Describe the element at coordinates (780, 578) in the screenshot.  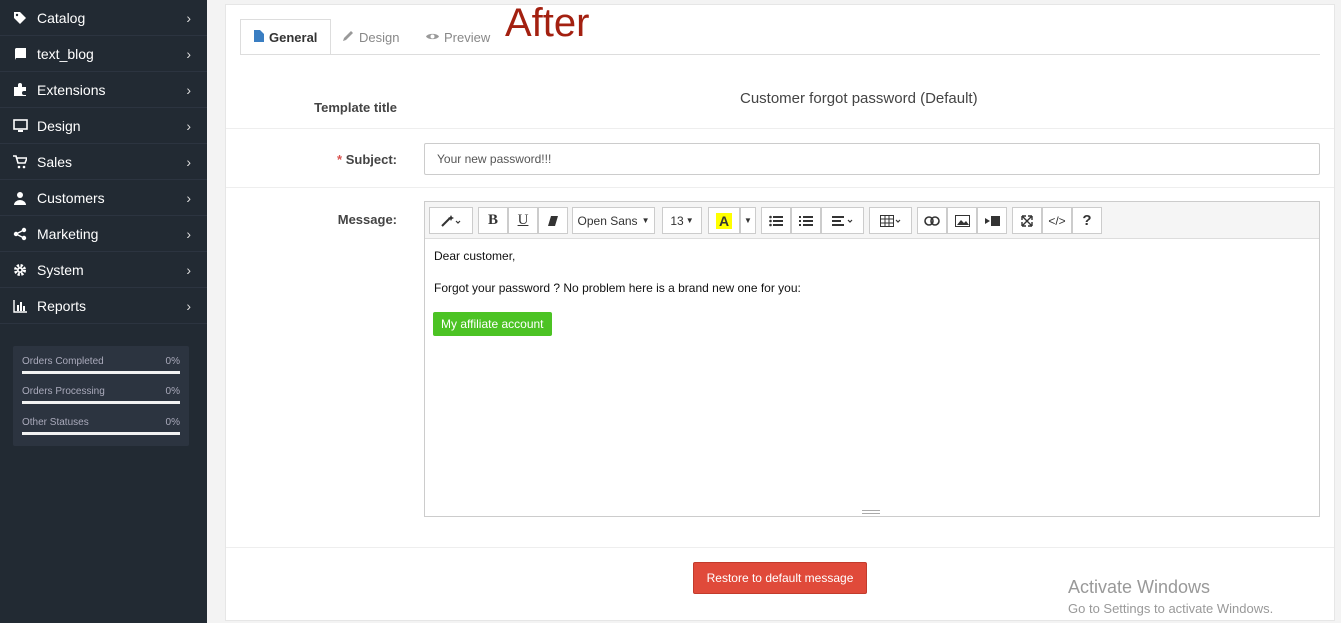
I see `restore-default-button: Restore to default message` at that location.